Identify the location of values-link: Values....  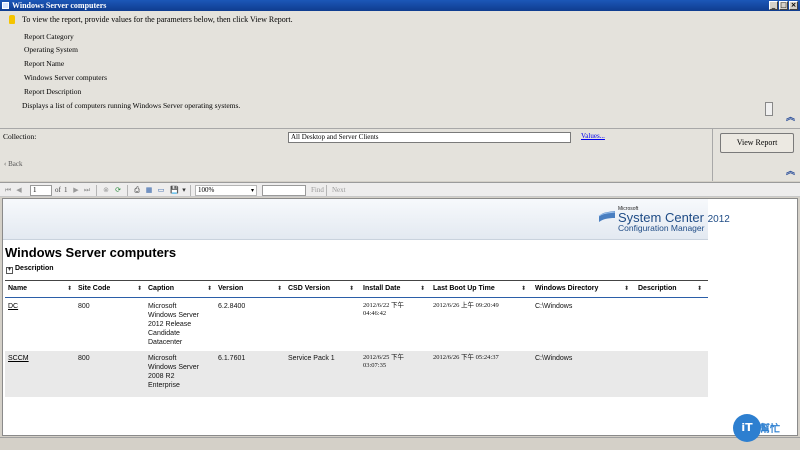
(593, 136).